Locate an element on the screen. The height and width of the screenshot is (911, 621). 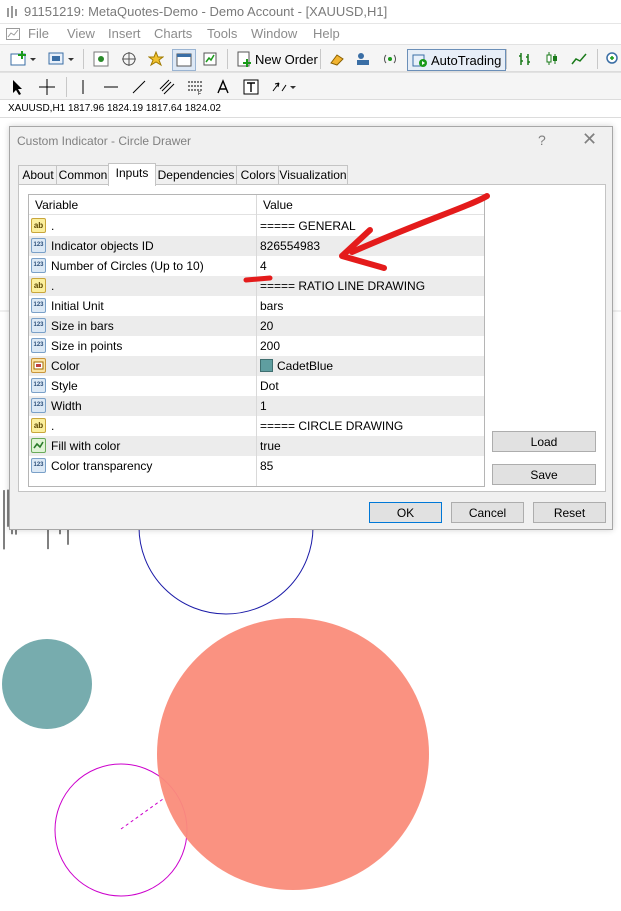
zoom-in-icon is located at coordinates (611, 58).